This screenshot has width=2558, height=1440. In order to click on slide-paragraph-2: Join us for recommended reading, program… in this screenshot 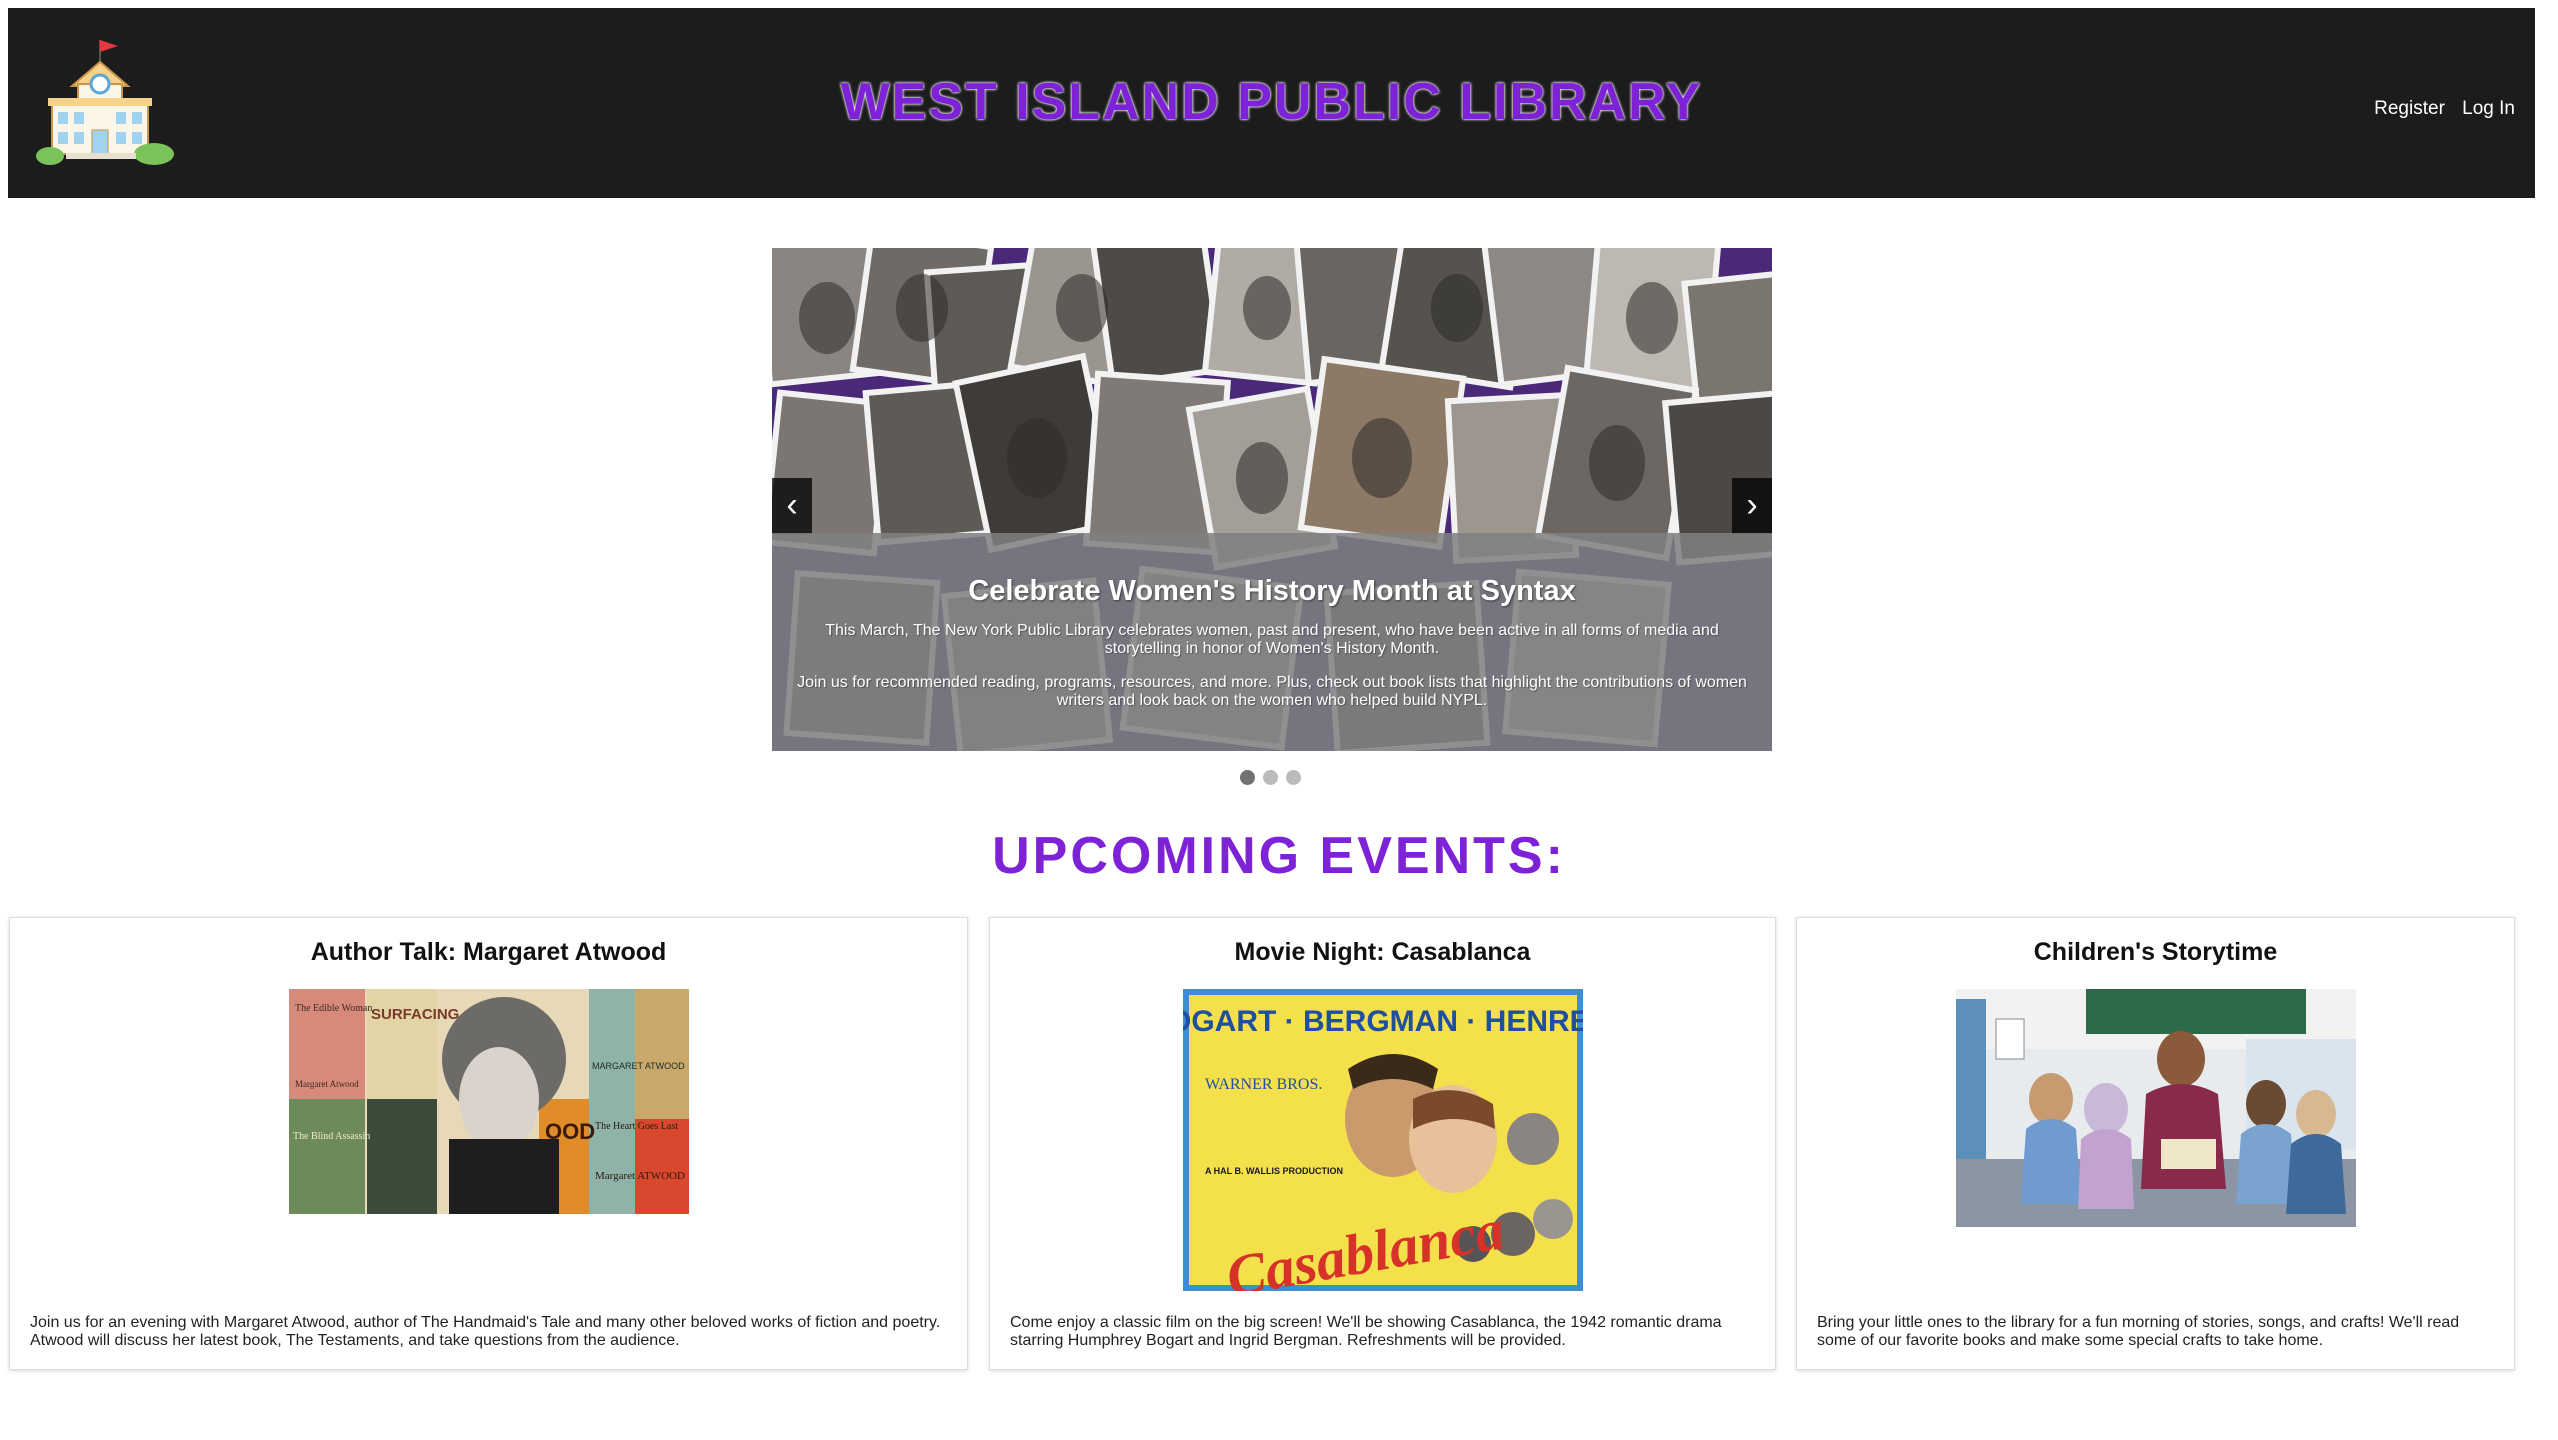, I will do `click(1272, 691)`.